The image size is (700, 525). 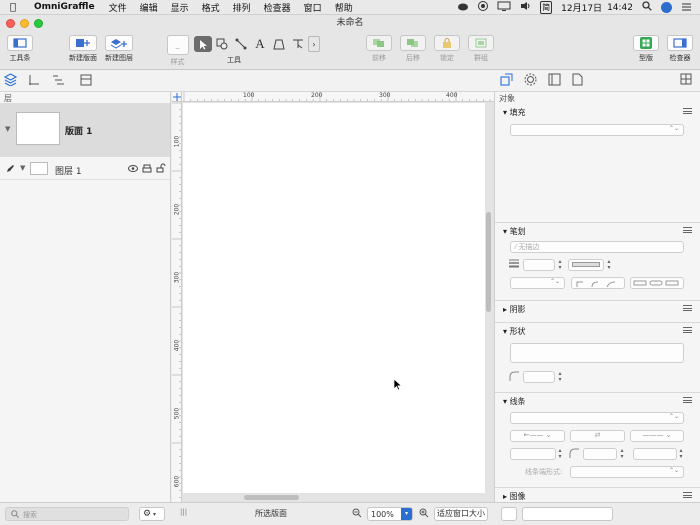 What do you see at coordinates (406, 514) in the screenshot?
I see `zoom-dropdown-chevron-icon: ▾` at bounding box center [406, 514].